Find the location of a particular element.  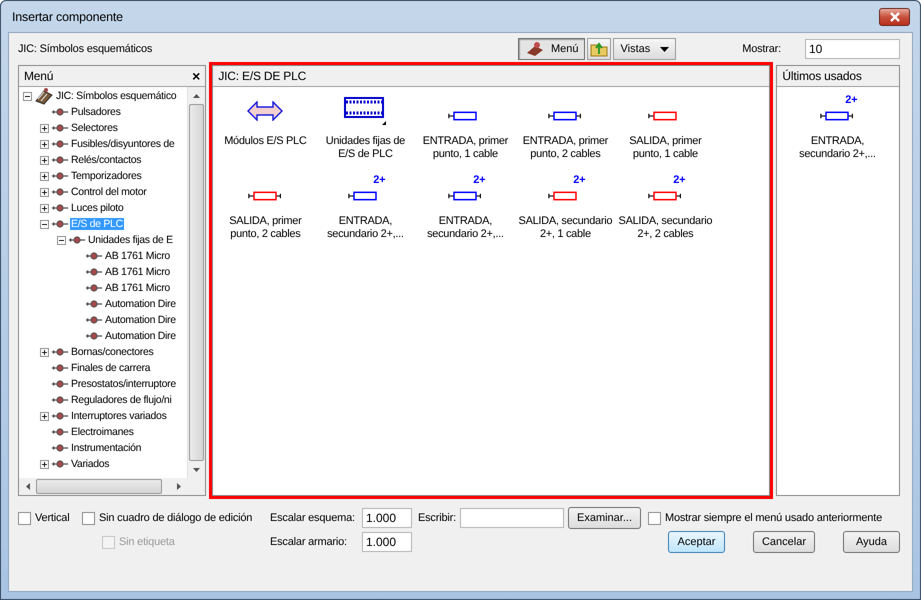

tree-item: Finales de carrera is located at coordinates (111, 368).